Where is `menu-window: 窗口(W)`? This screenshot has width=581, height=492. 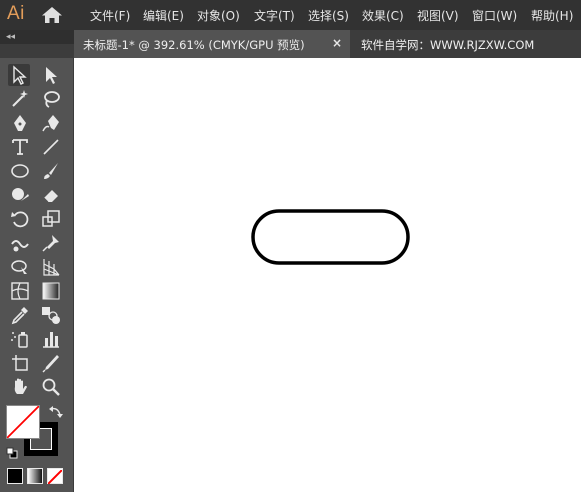 menu-window: 窗口(W) is located at coordinates (494, 15).